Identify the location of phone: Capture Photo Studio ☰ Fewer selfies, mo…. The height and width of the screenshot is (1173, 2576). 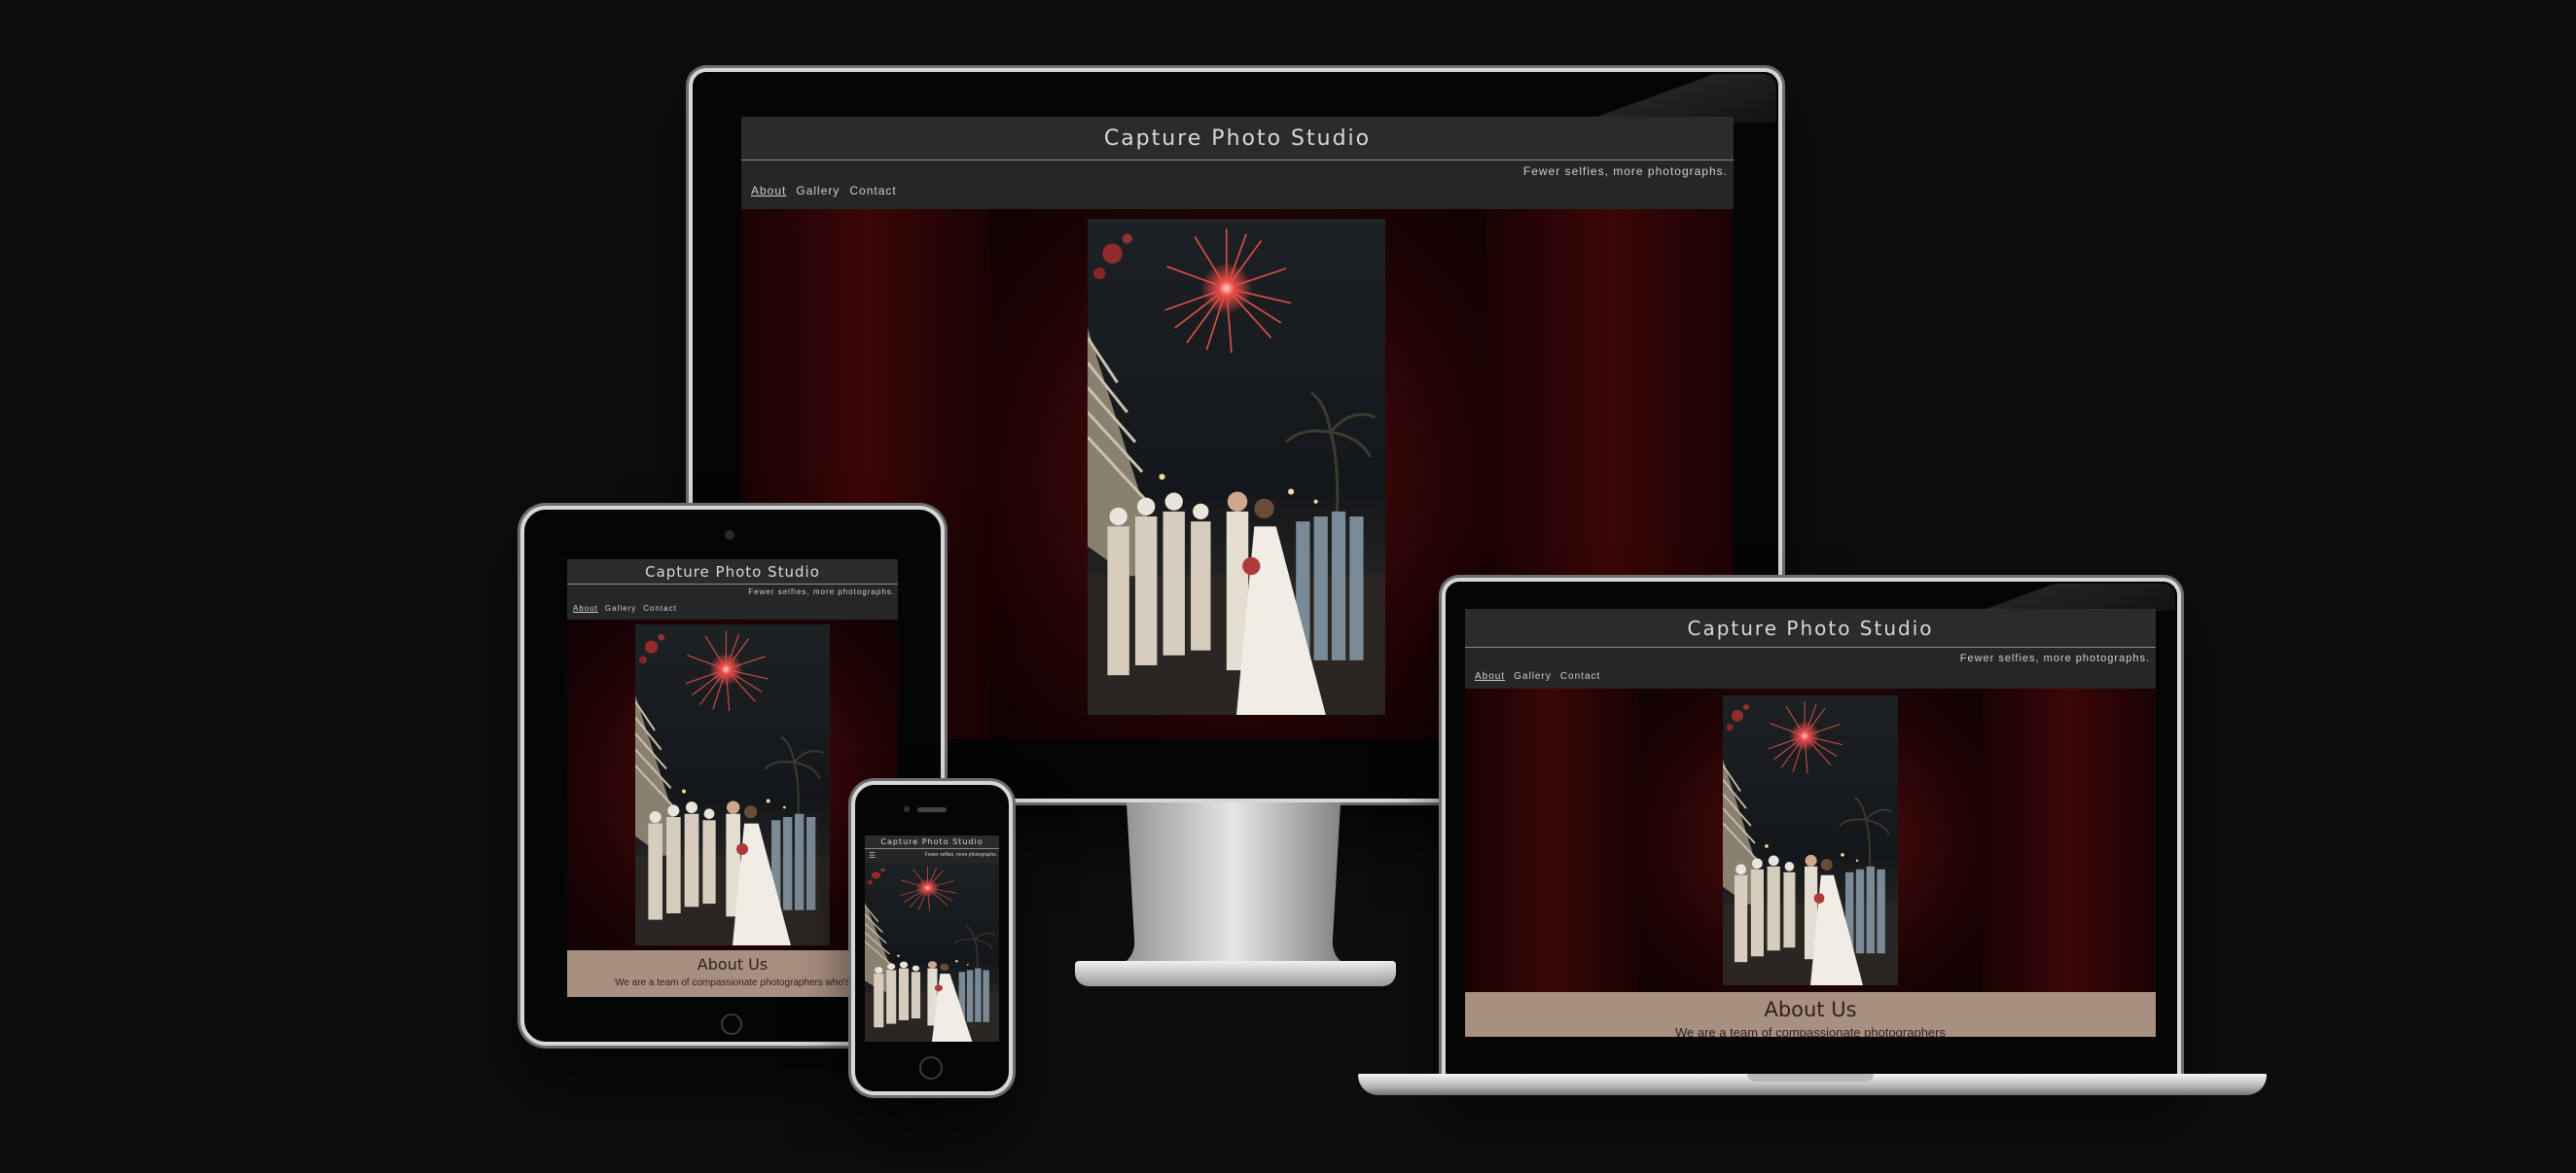
(932, 938).